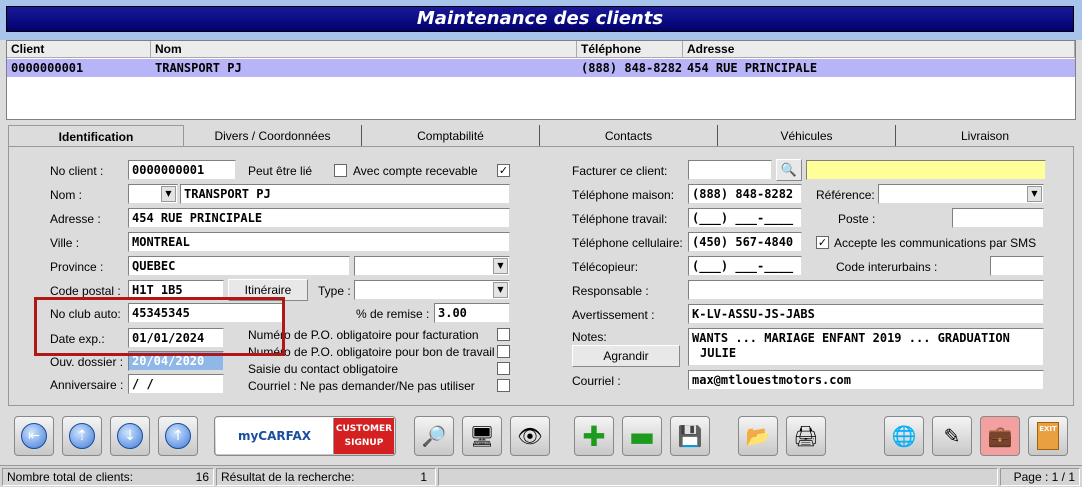  Describe the element at coordinates (472, 313) in the screenshot. I see `remise-field: 3.00` at that location.